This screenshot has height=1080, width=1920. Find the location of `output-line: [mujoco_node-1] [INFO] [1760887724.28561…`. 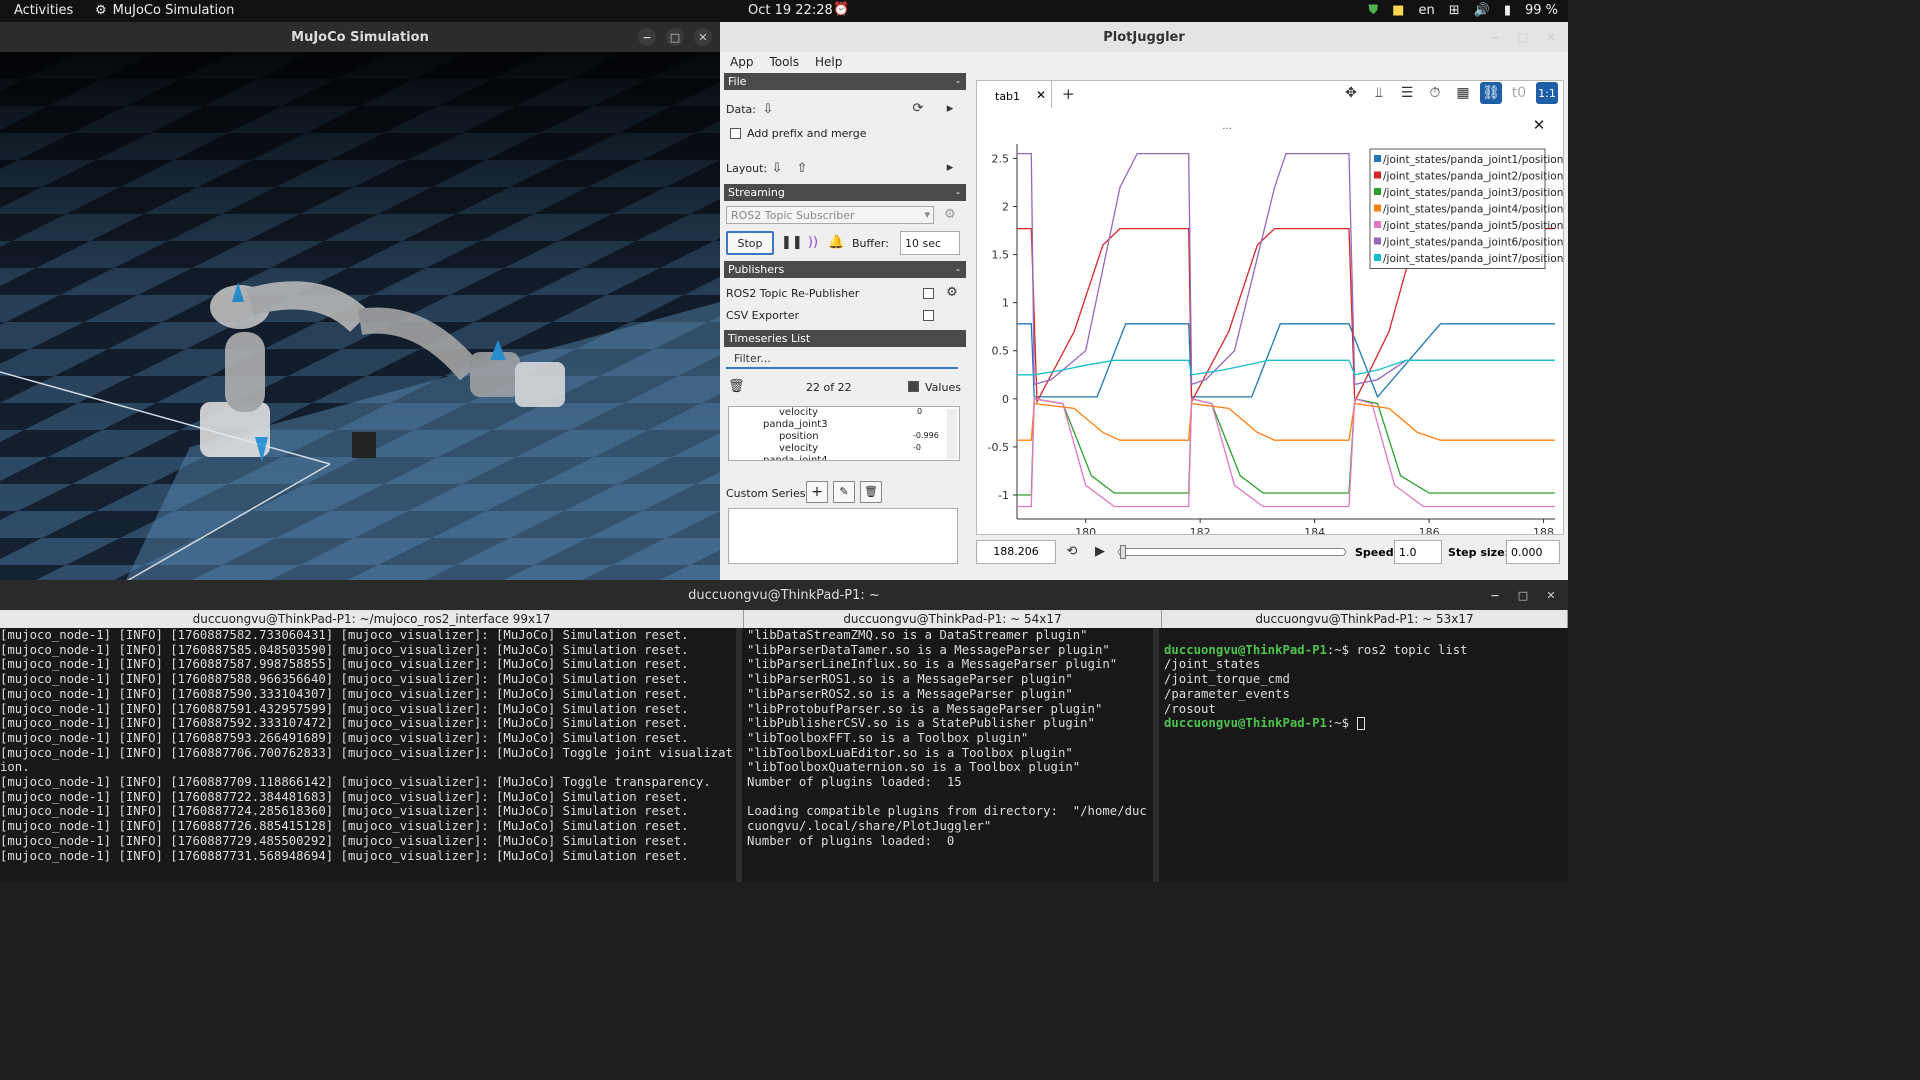

output-line: [mujoco_node-1] [INFO] [1760887724.28561… is located at coordinates (344, 811).